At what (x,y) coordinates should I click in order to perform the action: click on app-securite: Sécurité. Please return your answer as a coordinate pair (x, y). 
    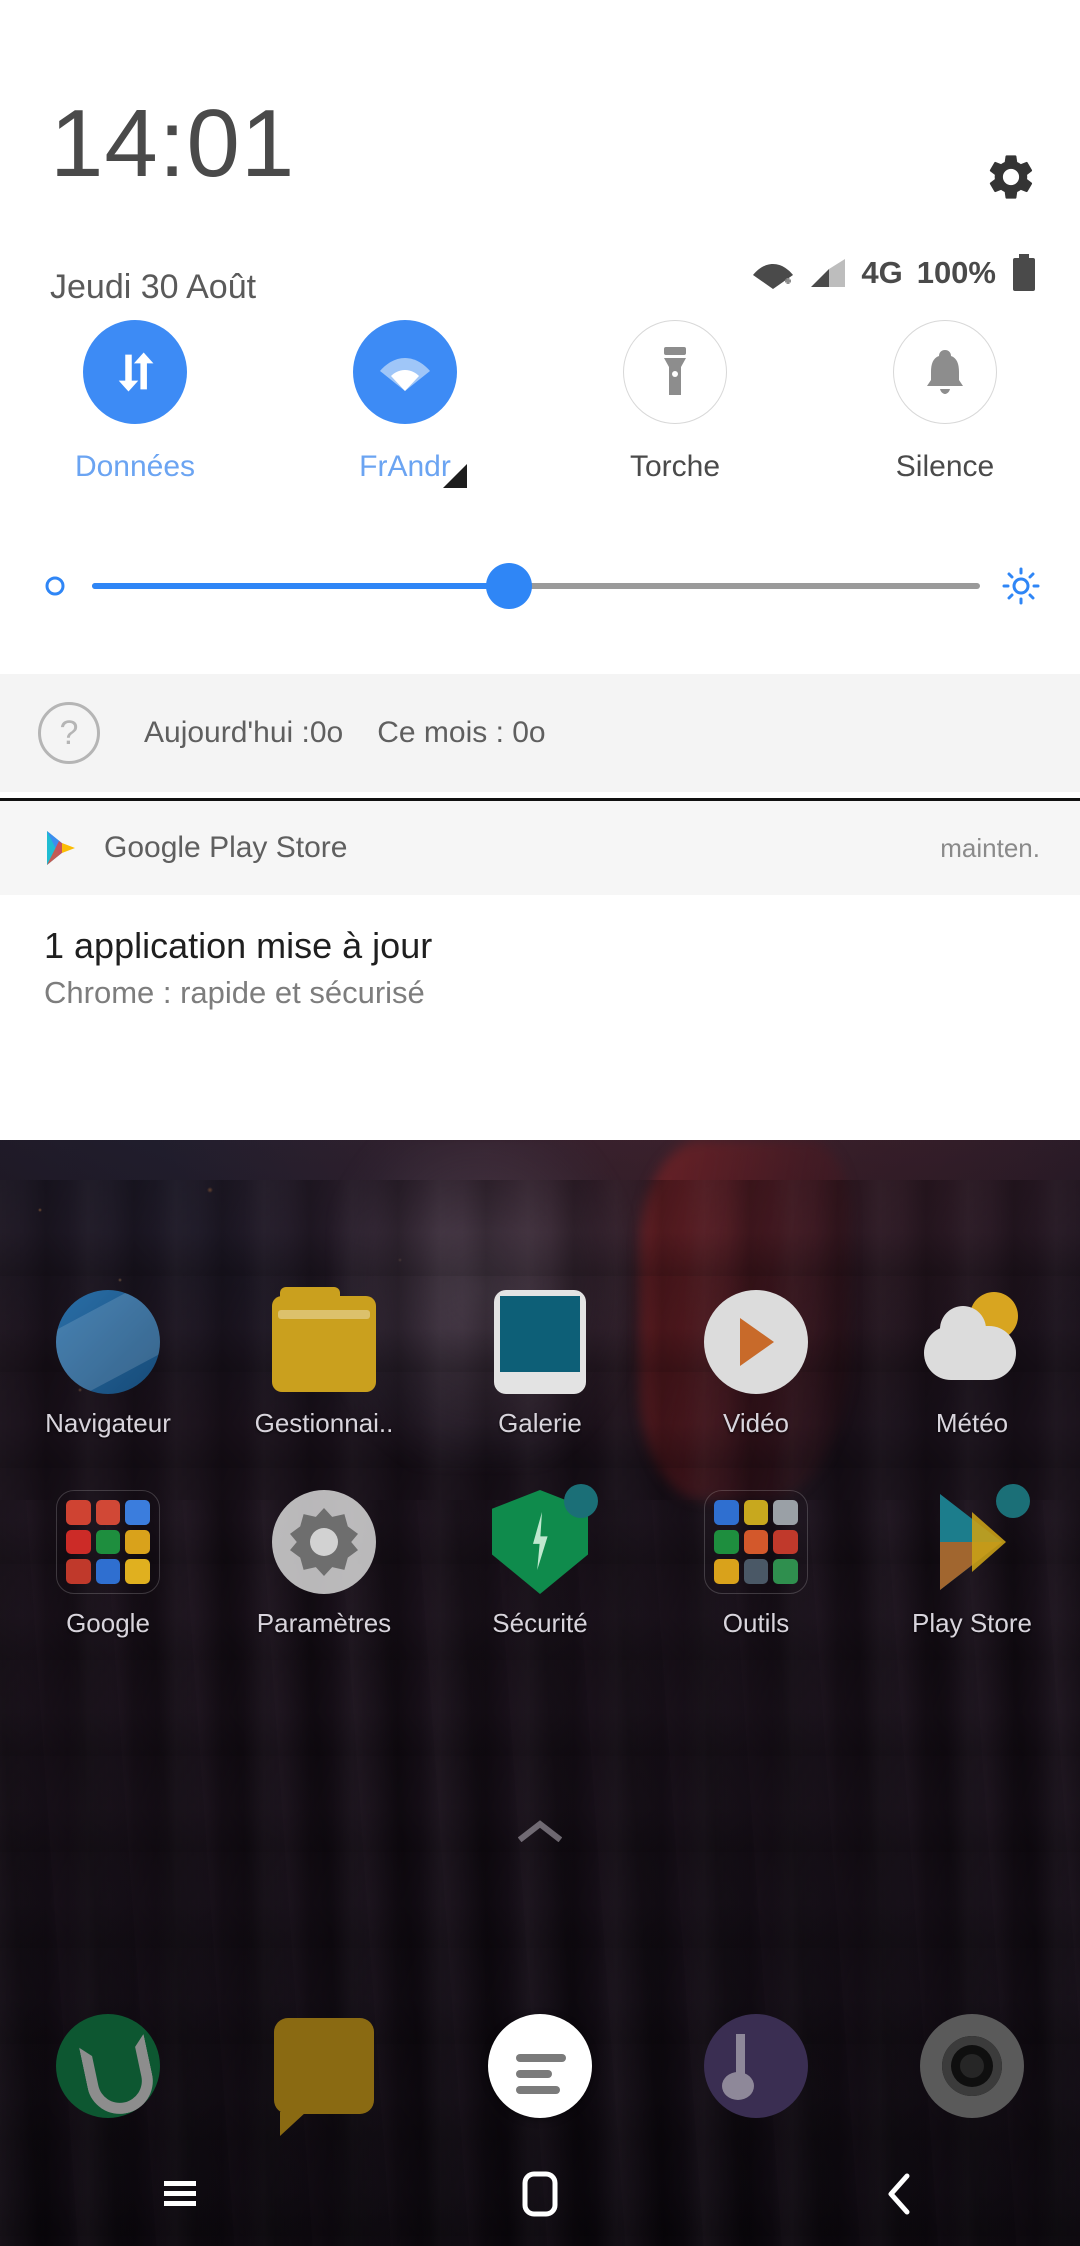
    Looking at the image, I should click on (540, 1561).